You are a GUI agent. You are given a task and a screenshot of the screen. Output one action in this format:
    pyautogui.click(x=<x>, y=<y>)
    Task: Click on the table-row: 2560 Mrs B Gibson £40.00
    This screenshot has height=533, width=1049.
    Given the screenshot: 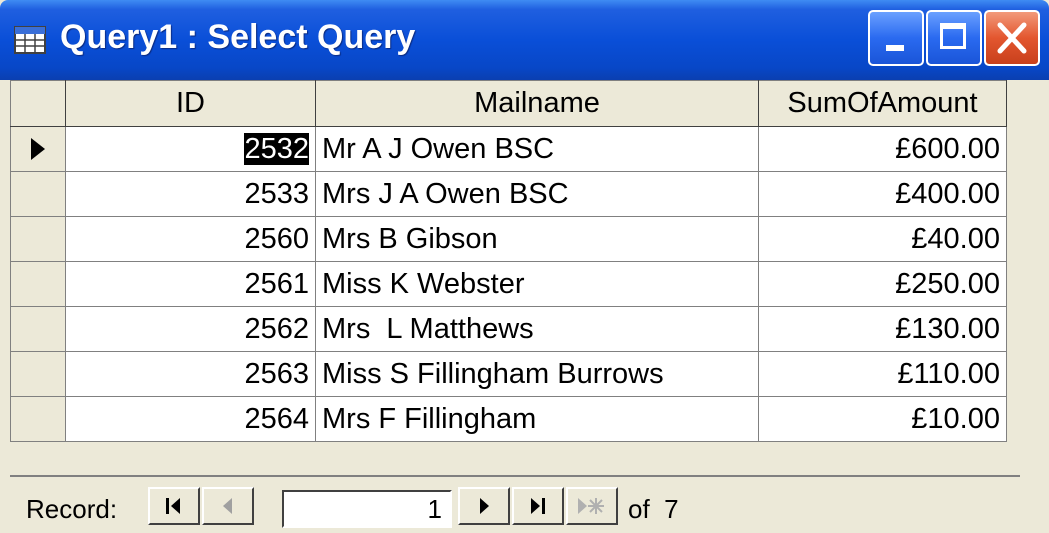 What is the action you would take?
    pyautogui.click(x=508, y=239)
    